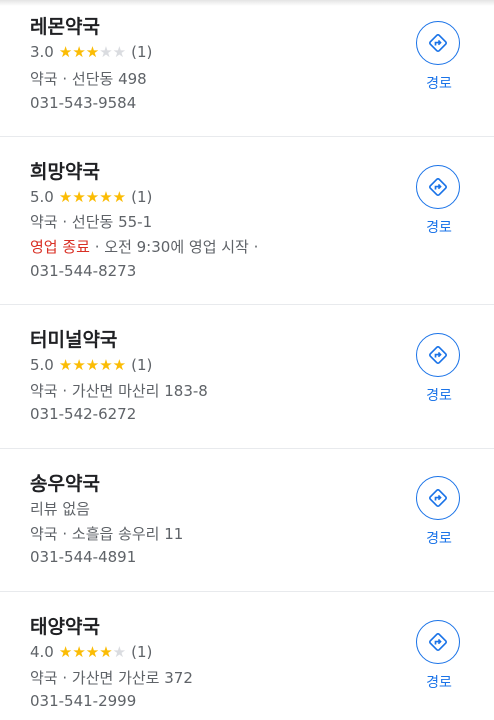  What do you see at coordinates (60, 247) in the screenshot?
I see `closed-status: 영업 종료` at bounding box center [60, 247].